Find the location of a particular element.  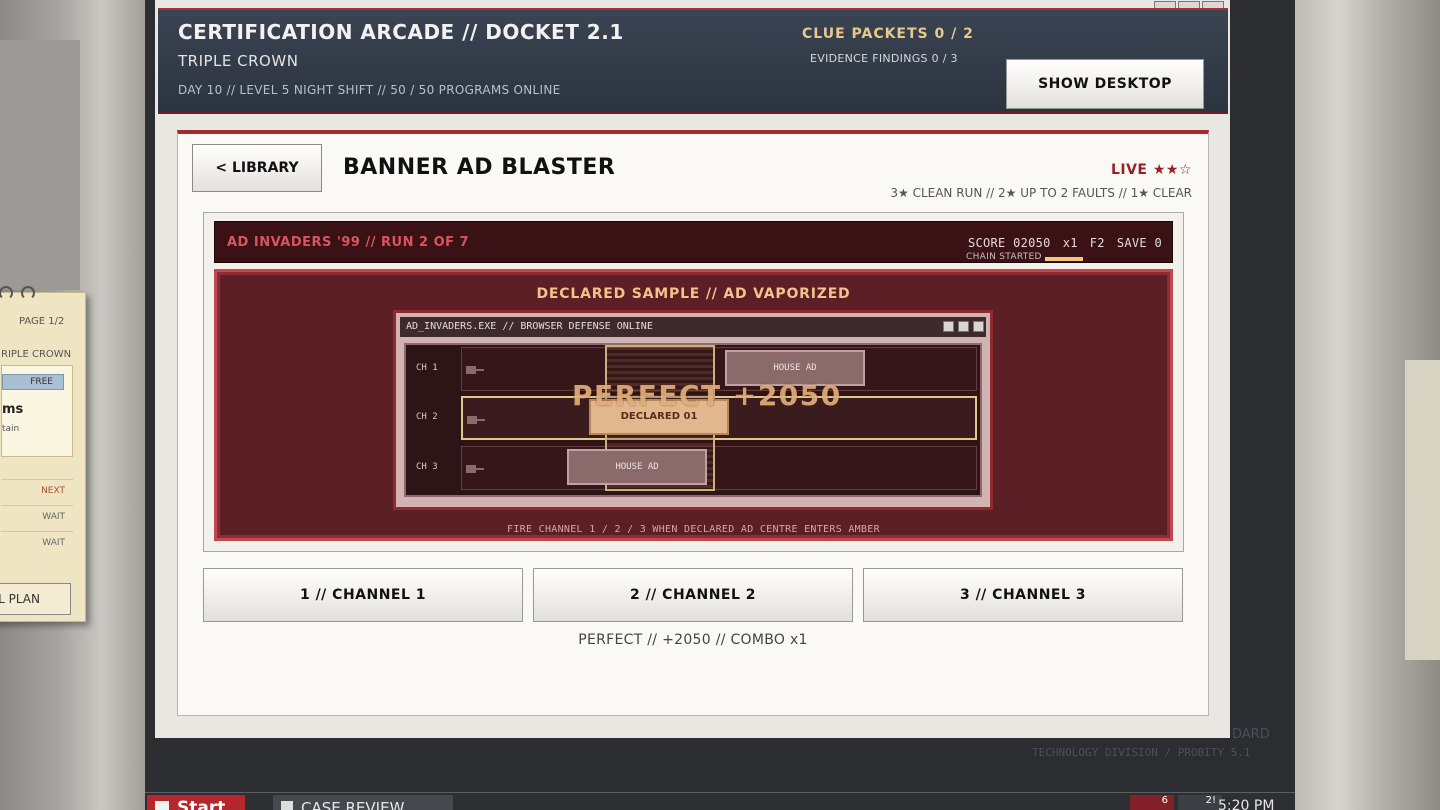

perfect-popup: PERFECT +2050 is located at coordinates (707, 395).